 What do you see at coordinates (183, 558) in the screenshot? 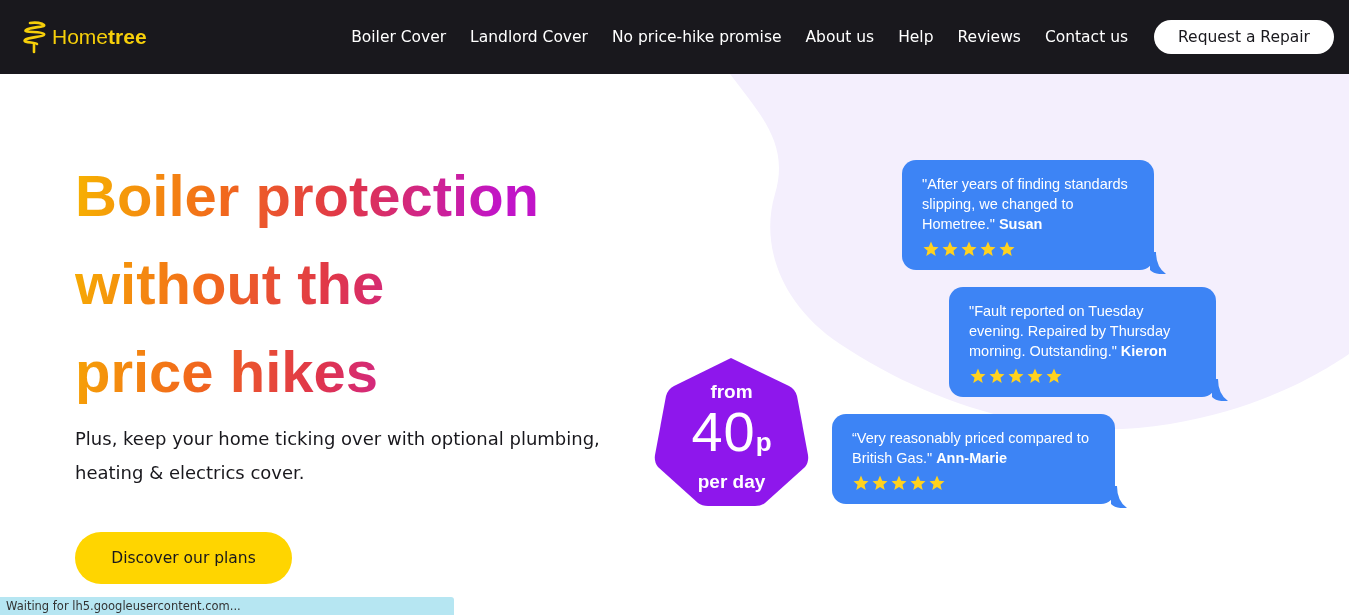
I see `discover-plans-button: Discover our plans` at bounding box center [183, 558].